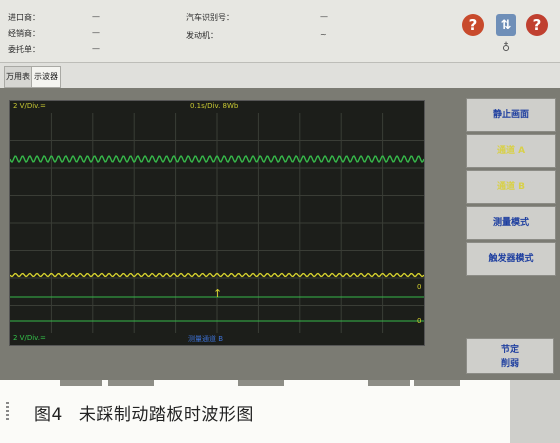 This screenshot has height=443, width=560. Describe the element at coordinates (206, 339) in the screenshot. I see `measurement-channel-label: 测量通道 B` at that location.